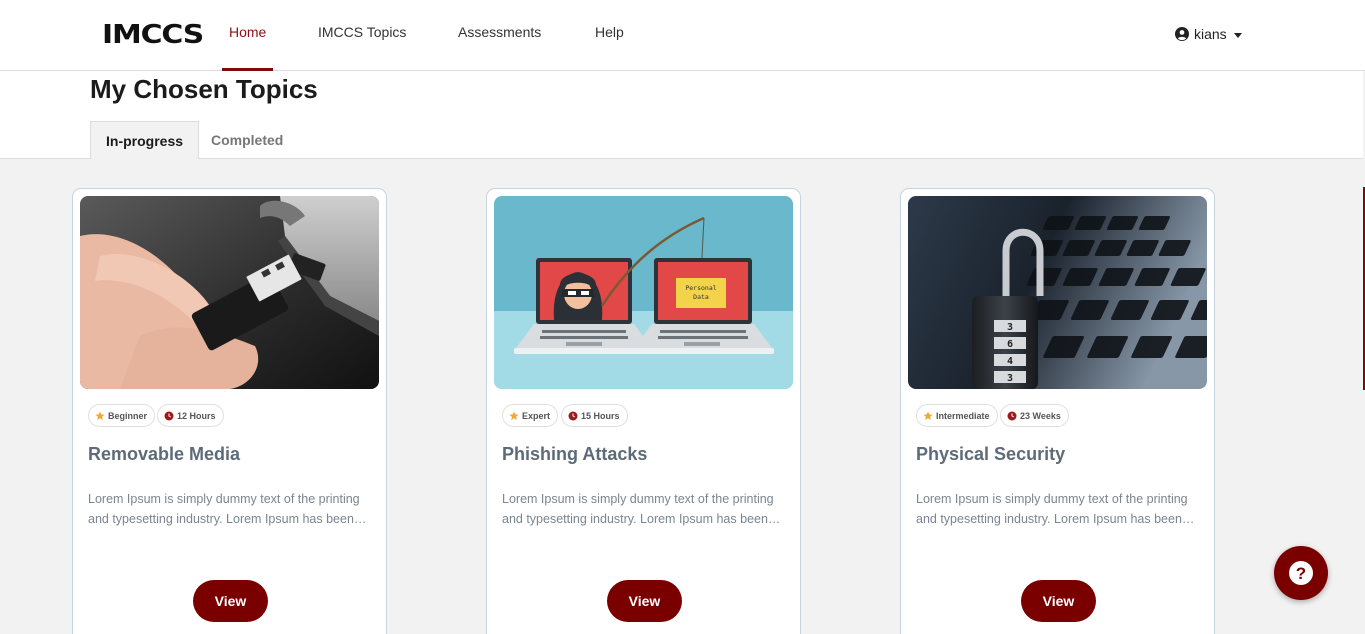 This screenshot has height=634, width=1365. Describe the element at coordinates (247, 140) in the screenshot. I see `tab-completed: Completed` at that location.